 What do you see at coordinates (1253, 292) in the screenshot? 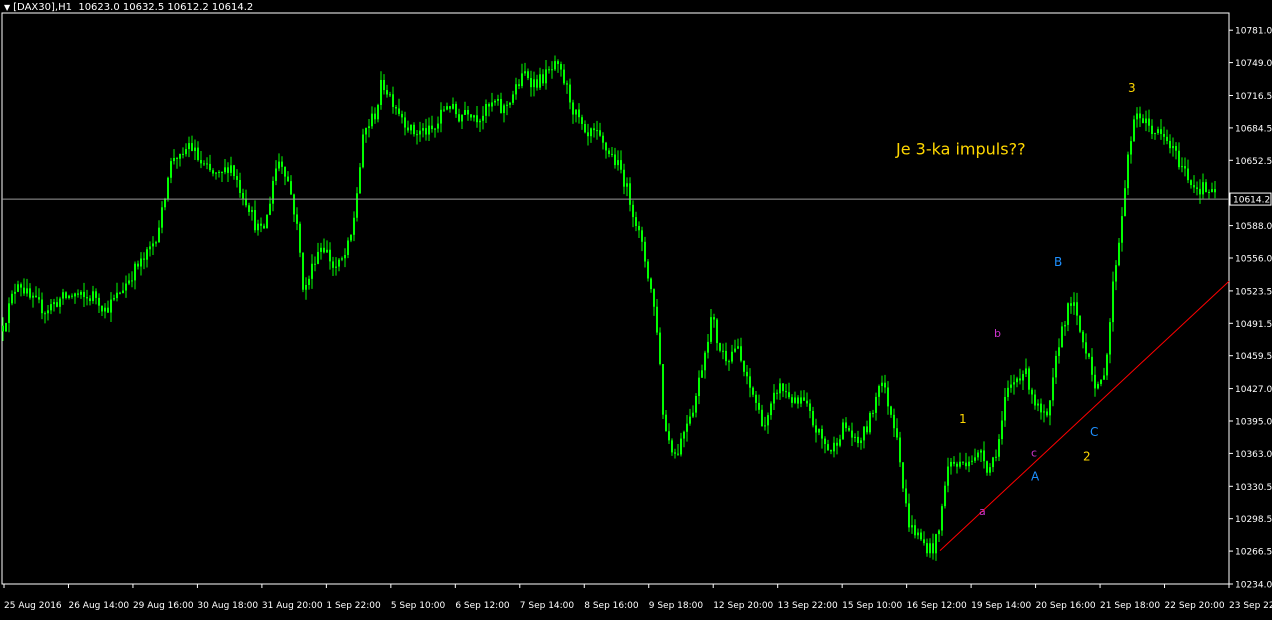
I see `y-tick-label: 10523.5` at bounding box center [1253, 292].